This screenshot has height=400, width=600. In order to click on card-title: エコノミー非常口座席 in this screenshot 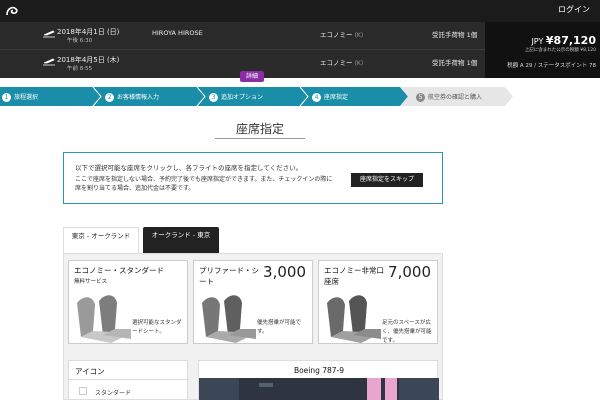, I will do `click(354, 276)`.